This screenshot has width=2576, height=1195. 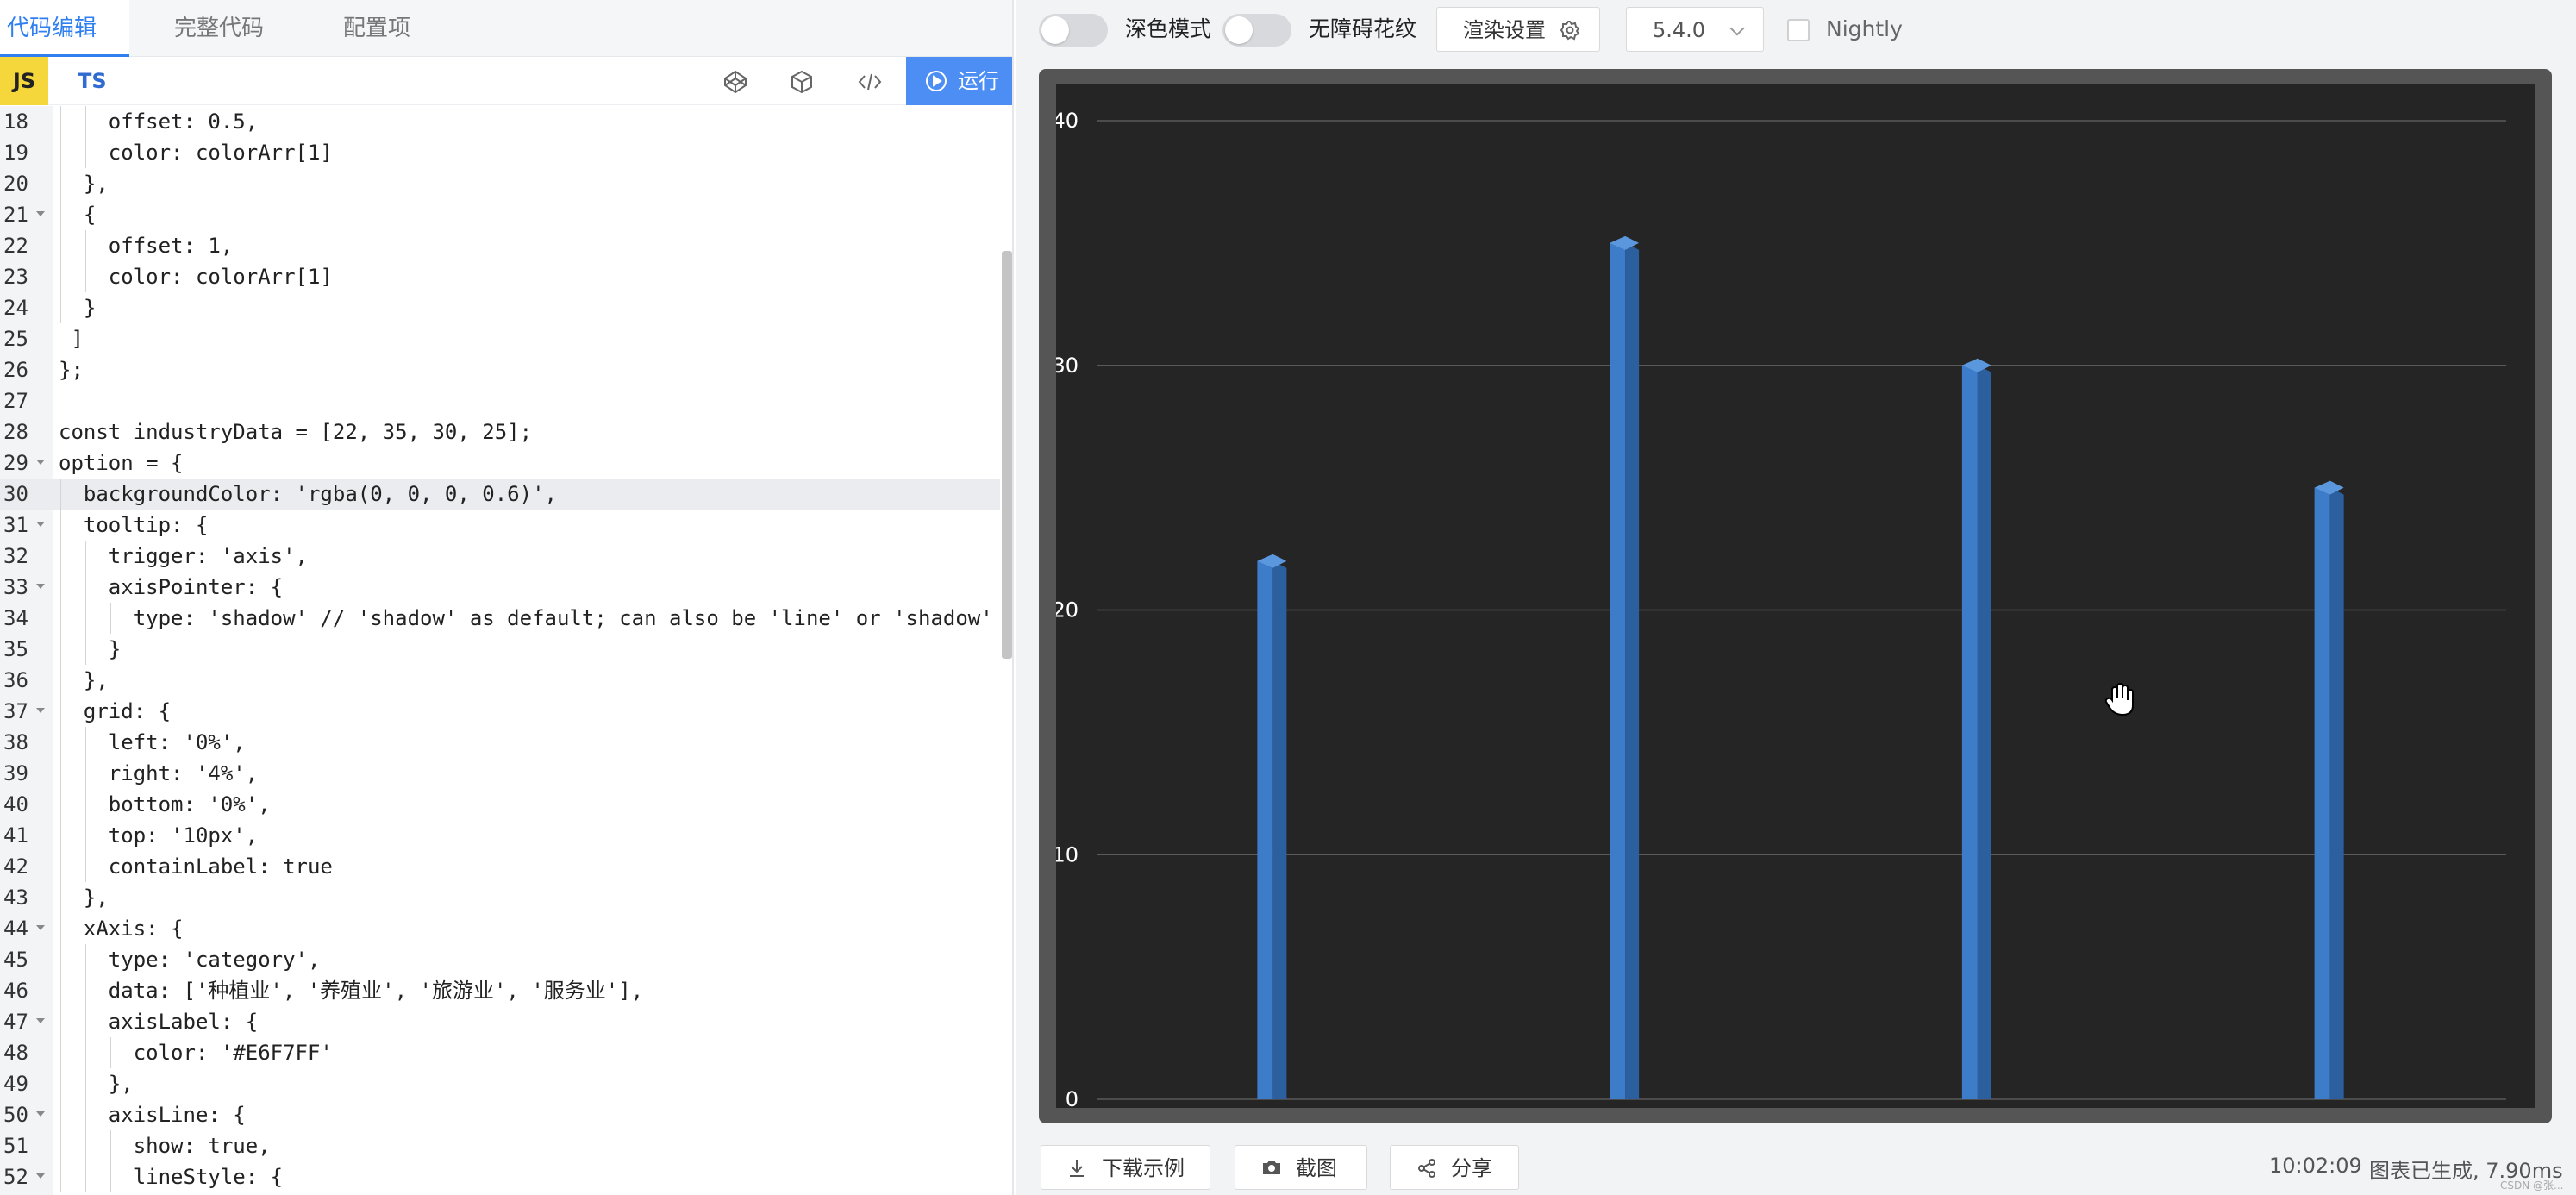 What do you see at coordinates (500, 121) in the screenshot?
I see `code-line: 18 offset: 0.5,` at bounding box center [500, 121].